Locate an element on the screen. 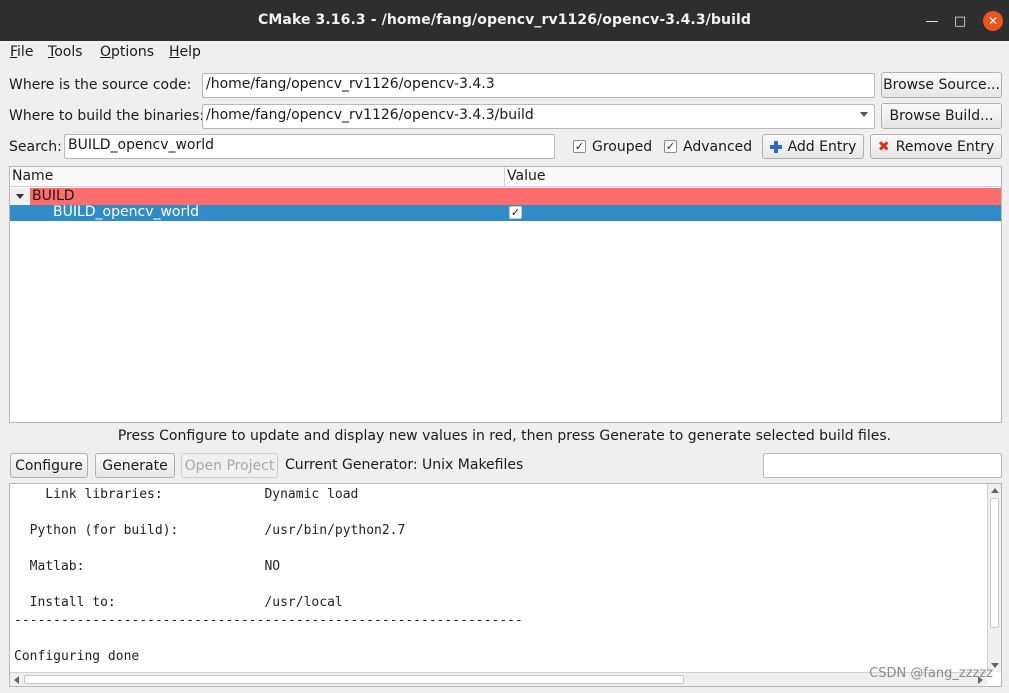  vertical-scroll-thumb is located at coordinates (994, 563).